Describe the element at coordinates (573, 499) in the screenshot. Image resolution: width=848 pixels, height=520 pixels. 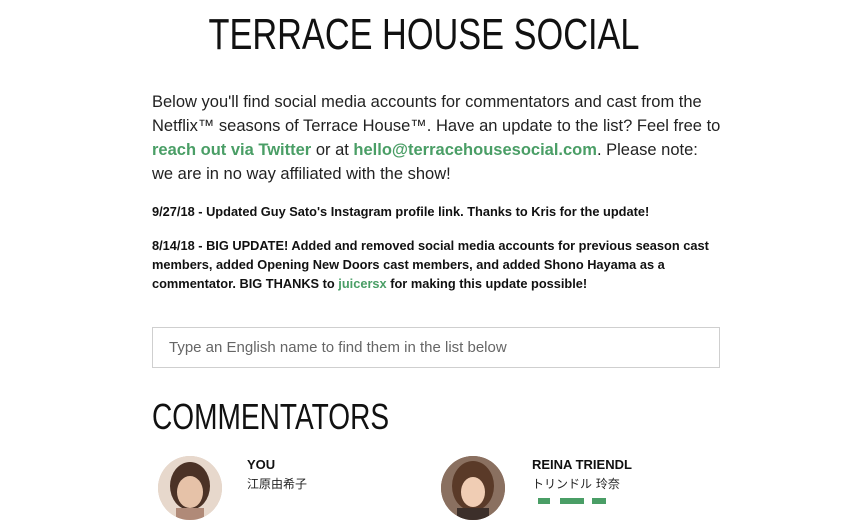
I see `social-links-icon` at that location.